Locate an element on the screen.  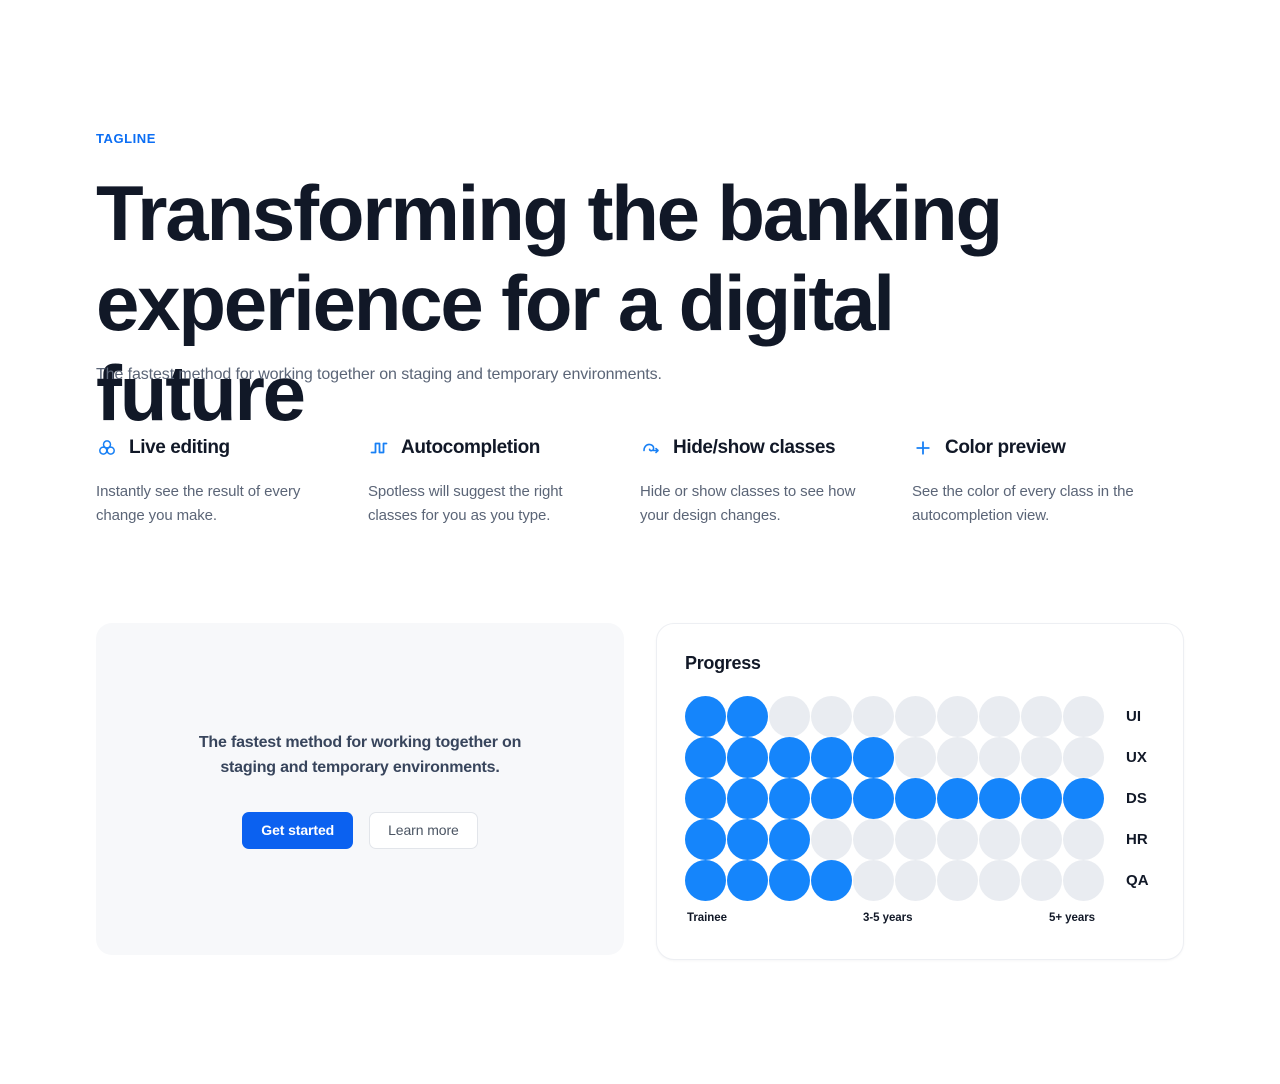
progress-row: QA is located at coordinates (920, 880).